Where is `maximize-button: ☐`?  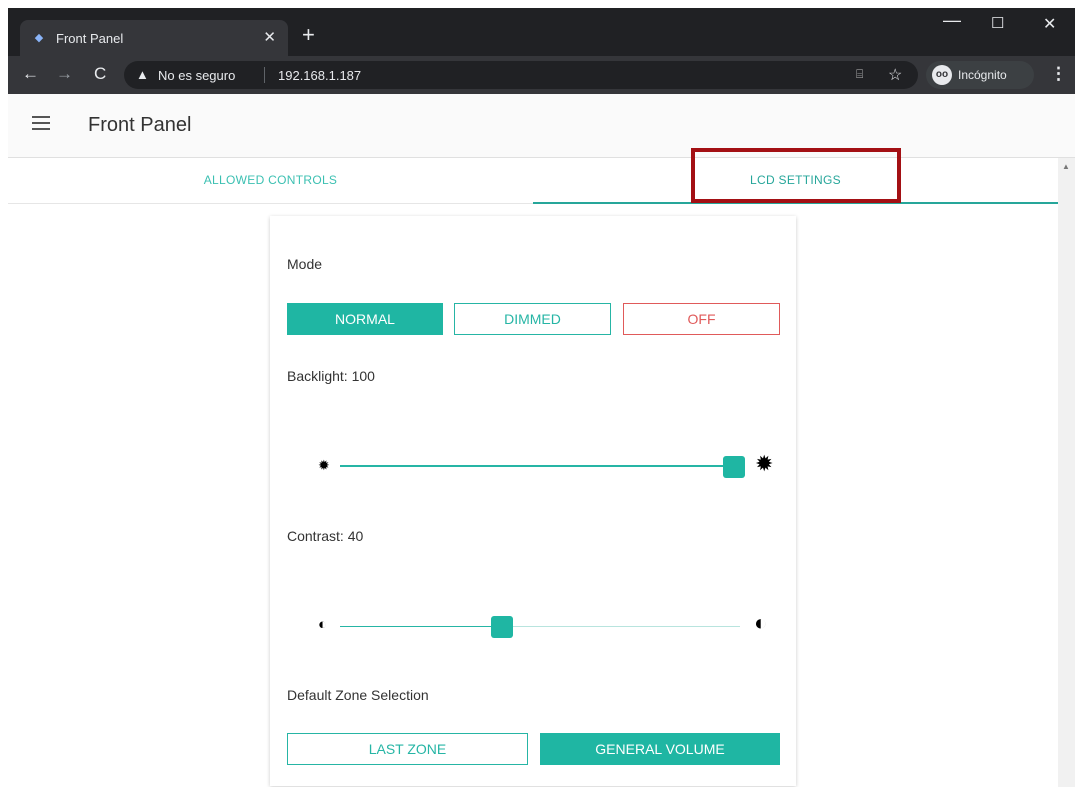 maximize-button: ☐ is located at coordinates (997, 23).